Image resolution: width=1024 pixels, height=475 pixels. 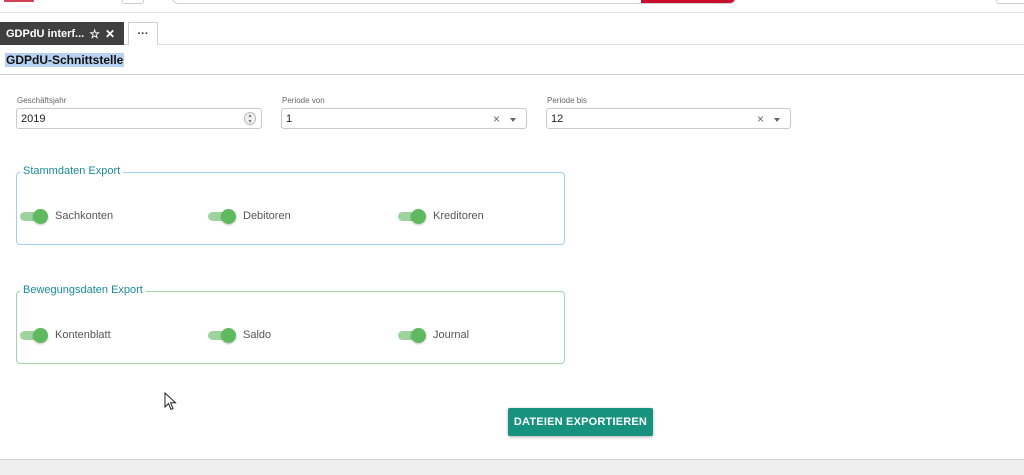 I want to click on toggle-saldo: Saldo, so click(x=240, y=335).